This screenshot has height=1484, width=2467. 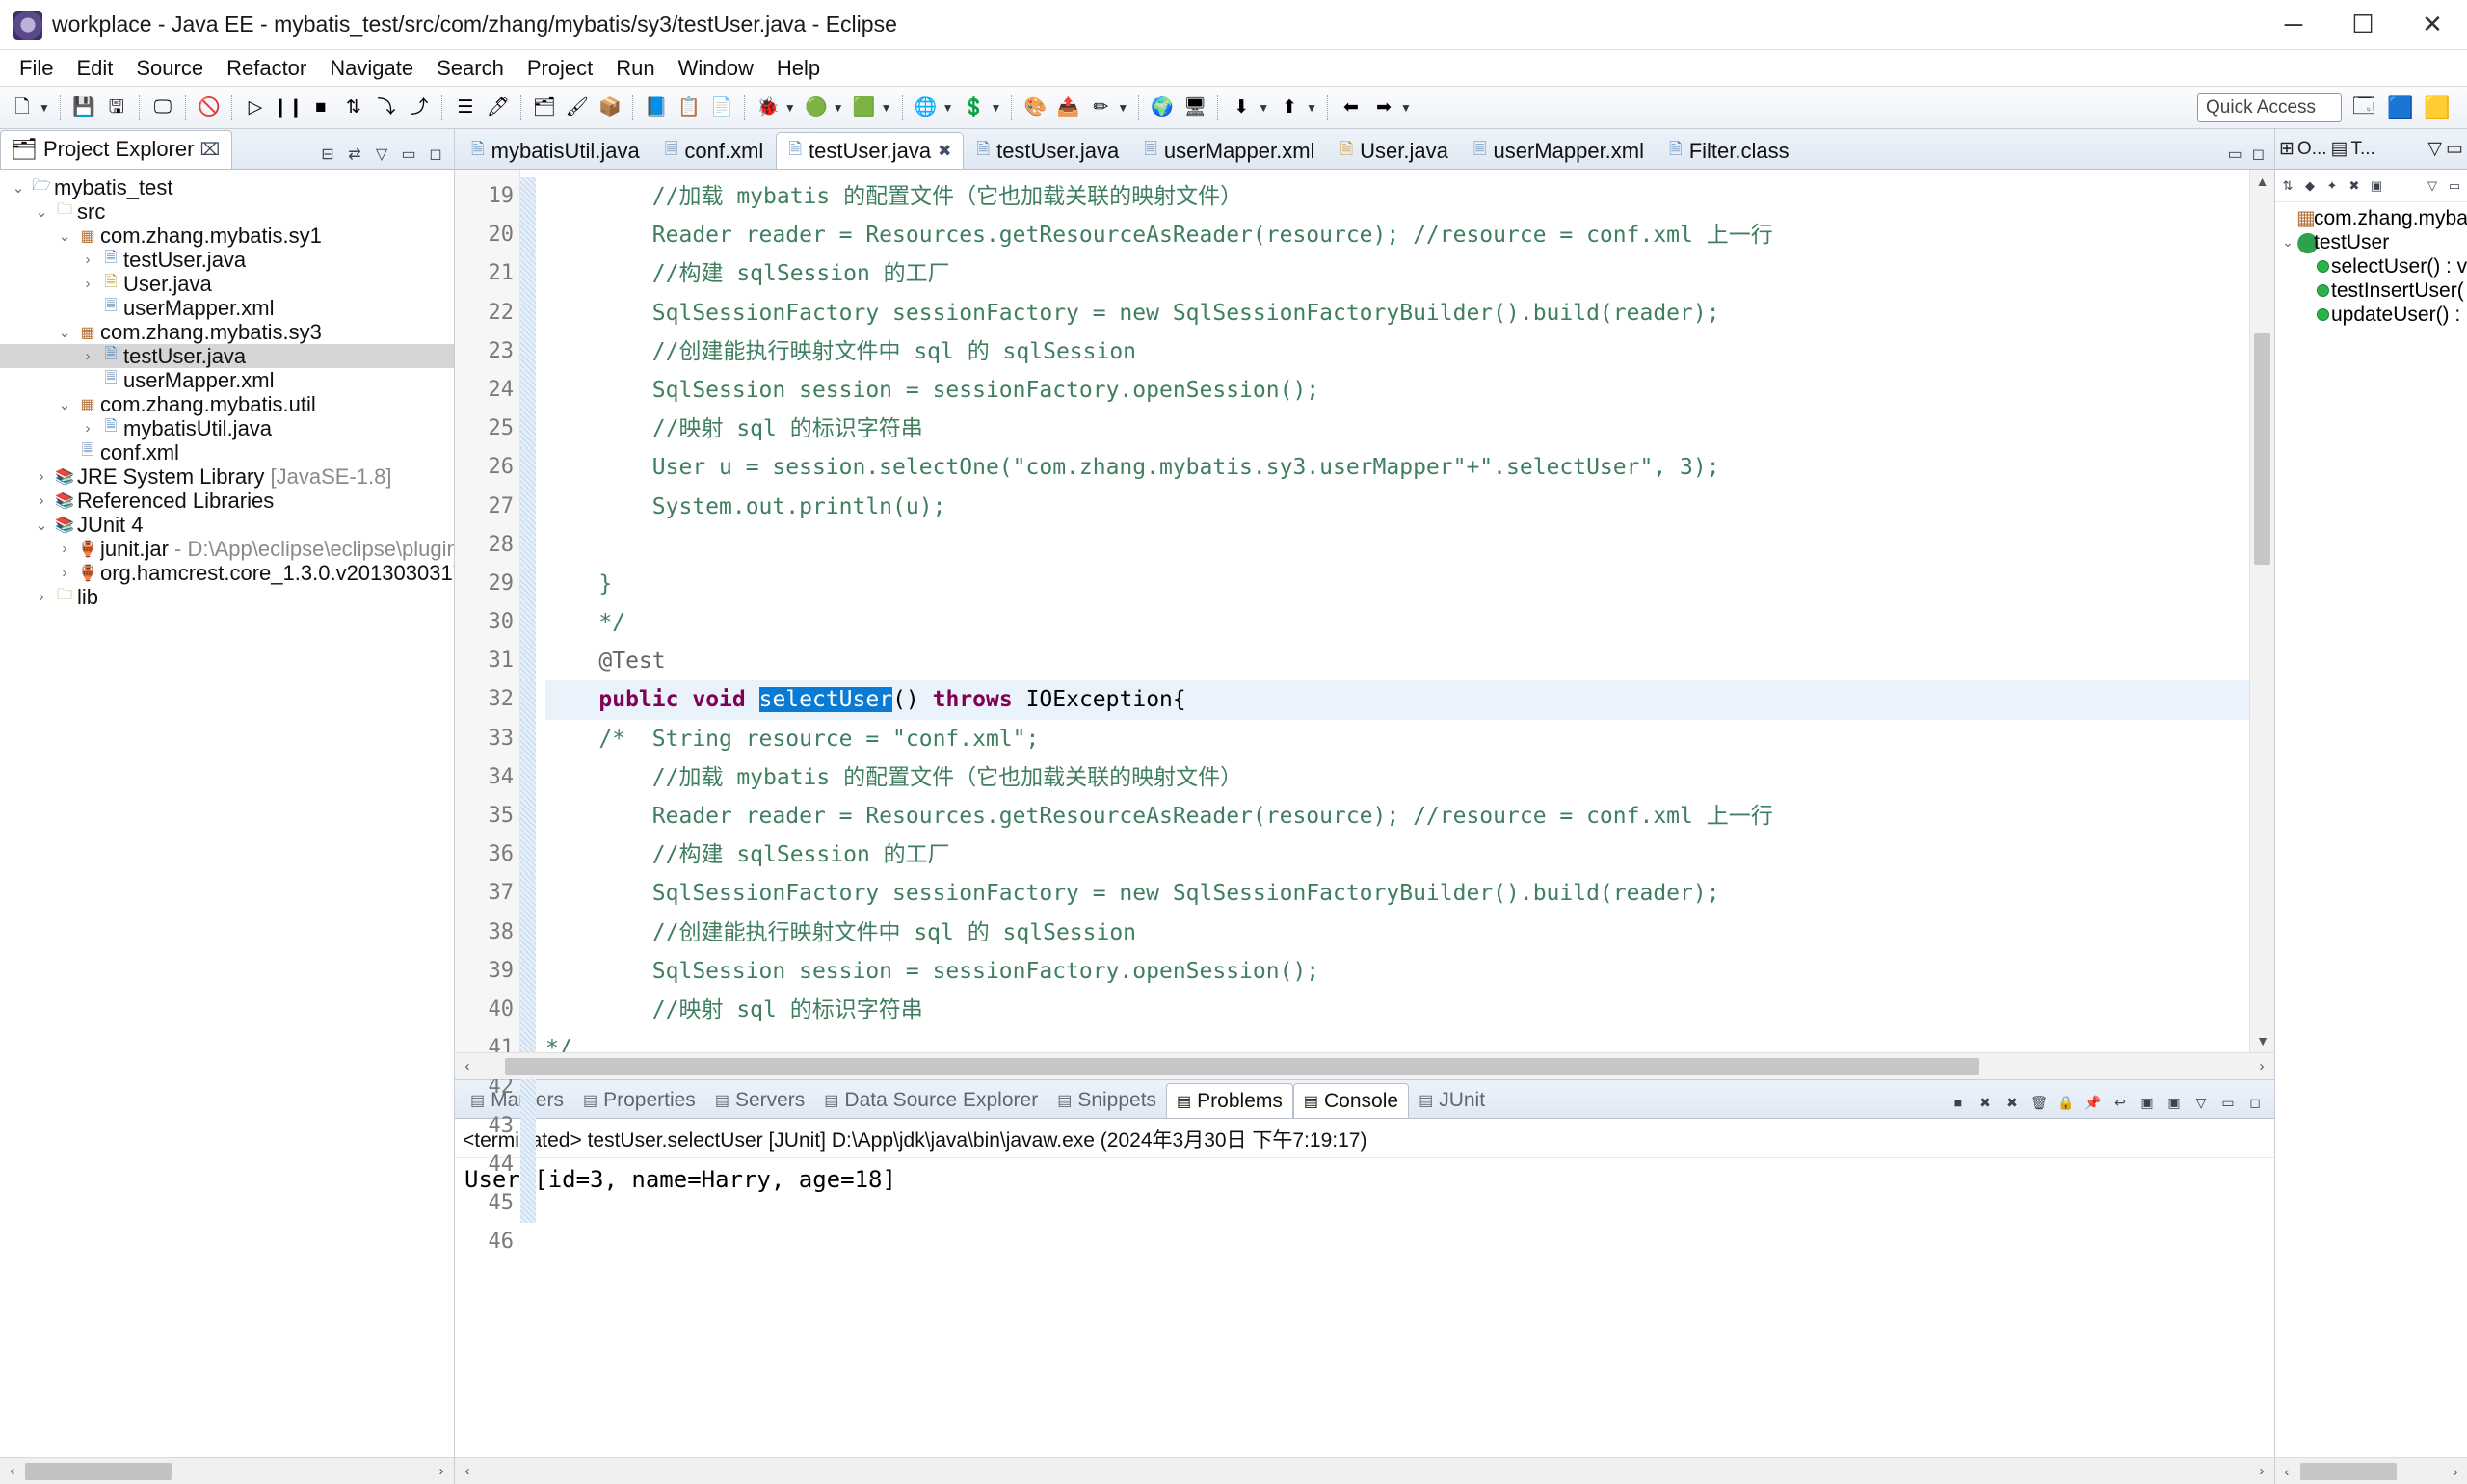 I want to click on hide-fields-icon: ◆, so click(x=2310, y=186).